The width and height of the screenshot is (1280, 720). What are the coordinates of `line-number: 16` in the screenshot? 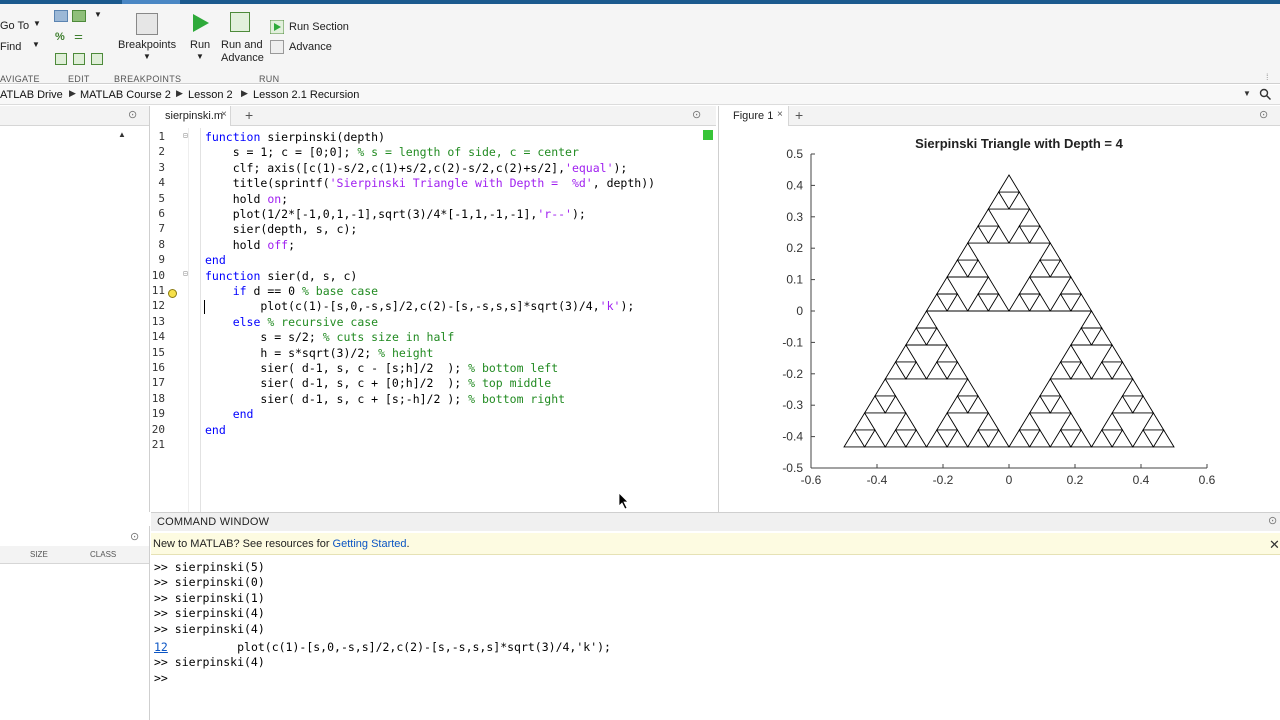 It's located at (158, 367).